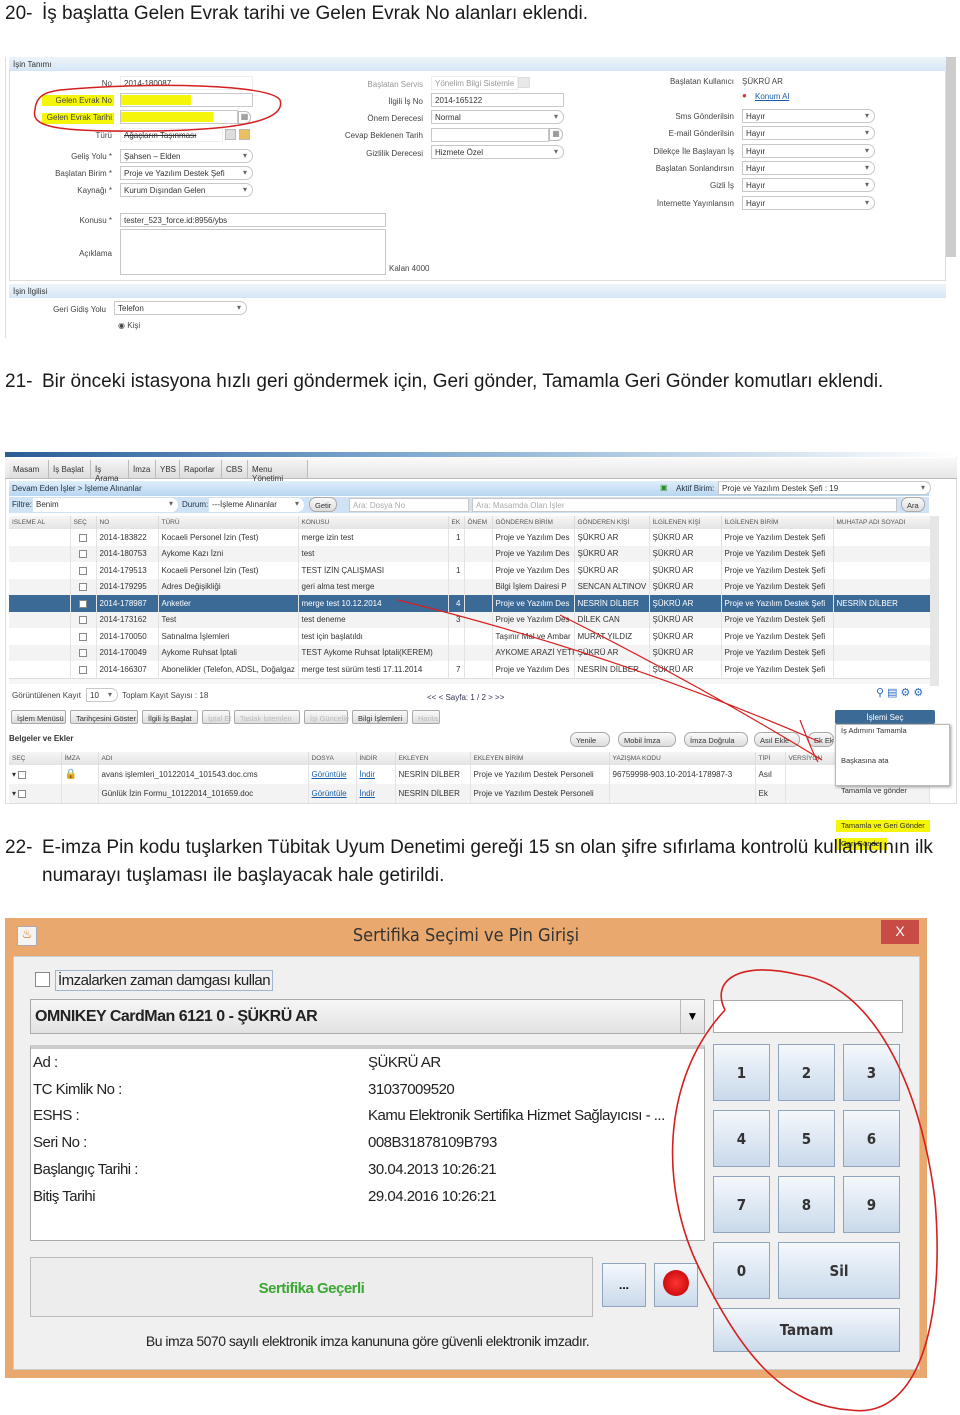  Describe the element at coordinates (919, 693) in the screenshot. I see `settings-alt-icon: ⚙` at that location.